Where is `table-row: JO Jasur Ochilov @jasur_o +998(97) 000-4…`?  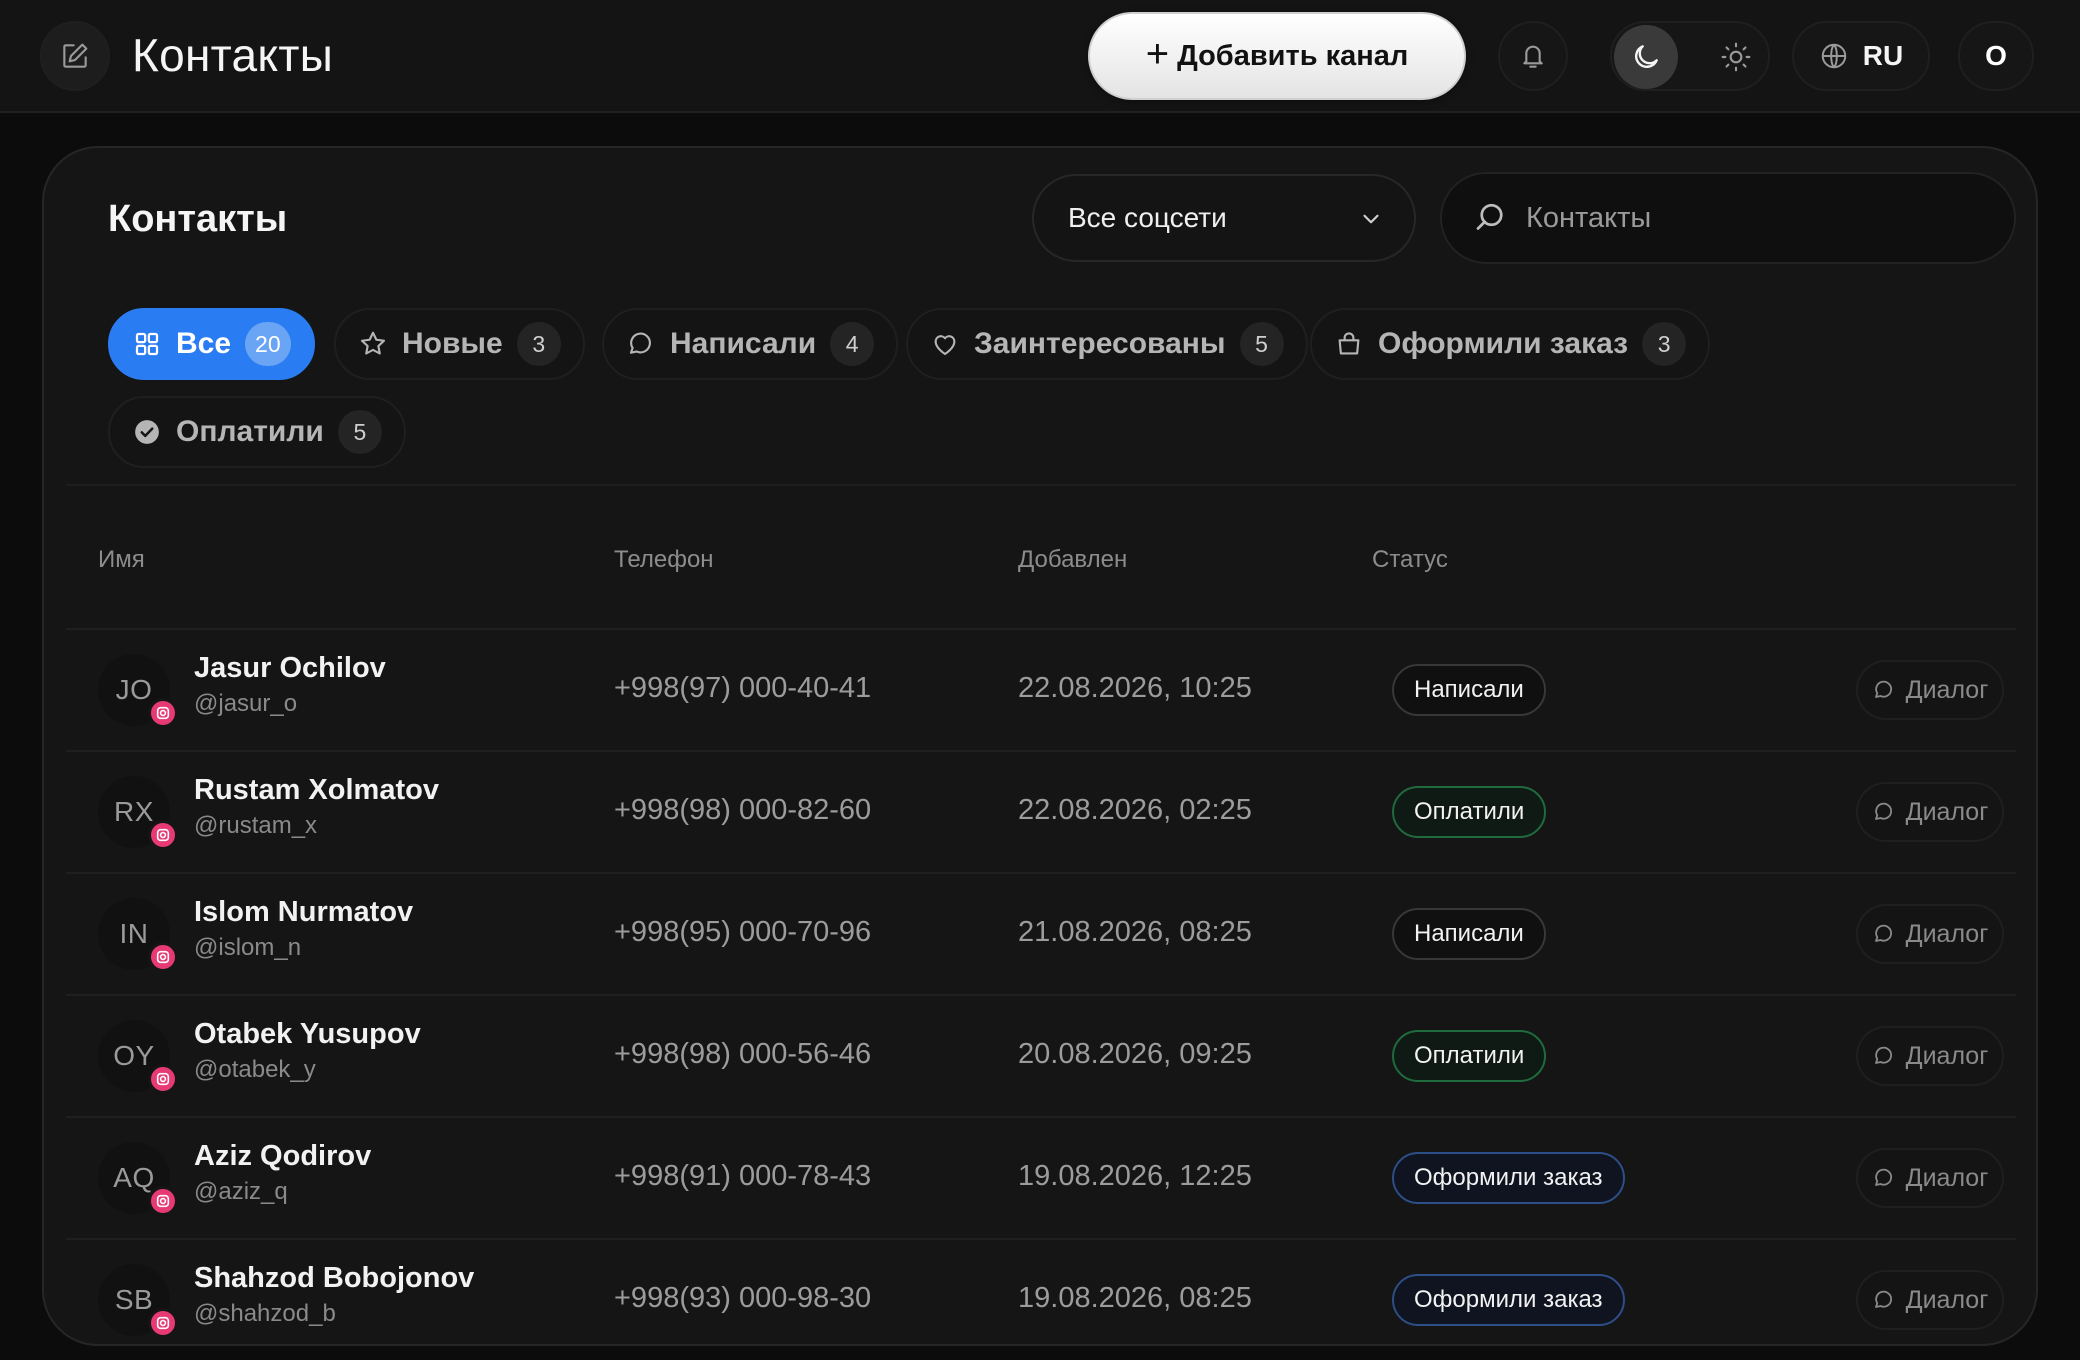
table-row: JO Jasur Ochilov @jasur_o +998(97) 000-4… is located at coordinates (1041, 689).